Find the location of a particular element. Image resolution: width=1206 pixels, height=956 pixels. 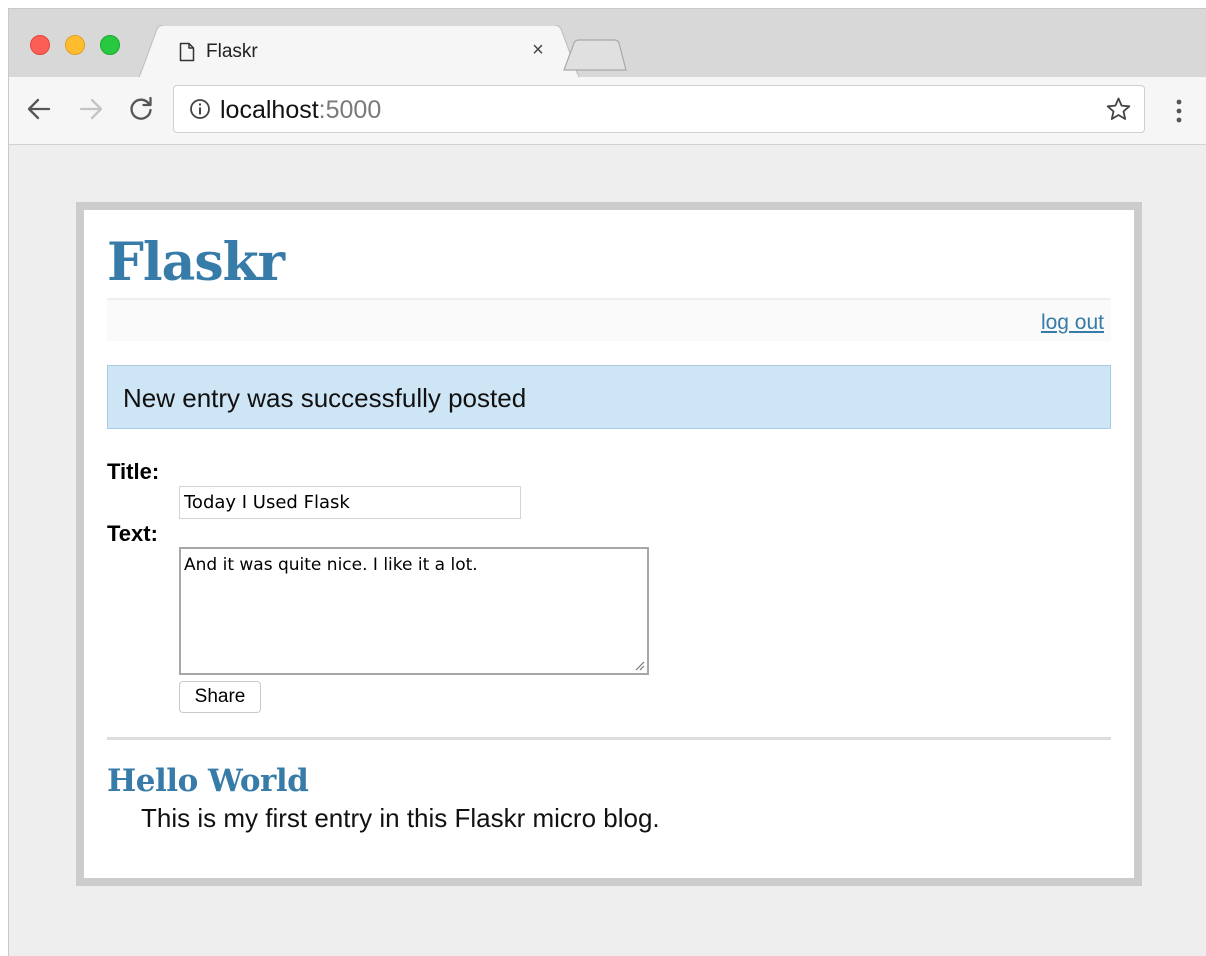

tab-strip: Flaskr × is located at coordinates (607, 43).